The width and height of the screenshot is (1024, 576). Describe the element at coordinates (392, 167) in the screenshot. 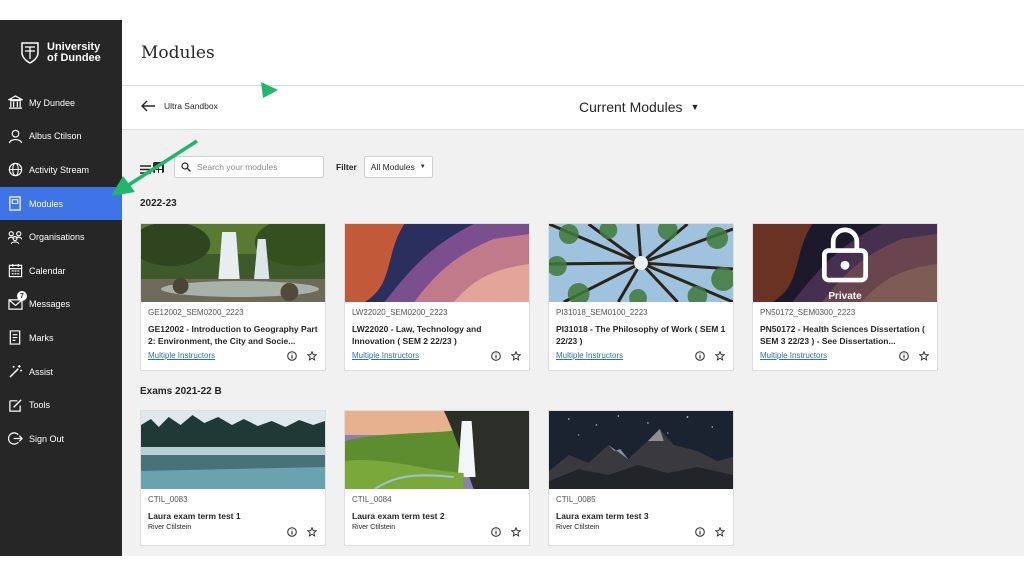

I see `filter-value: All Modules` at that location.